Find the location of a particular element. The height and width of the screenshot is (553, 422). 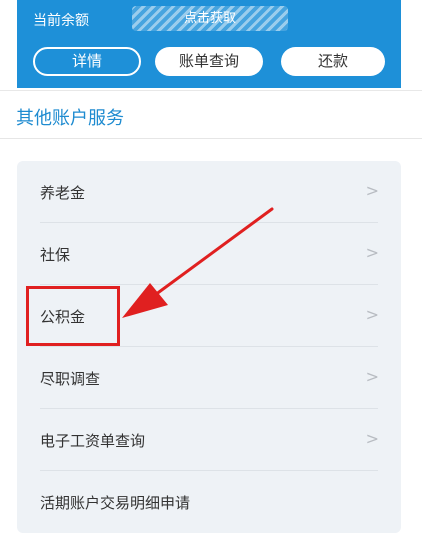

service-item-label: 社保 is located at coordinates (55, 255).